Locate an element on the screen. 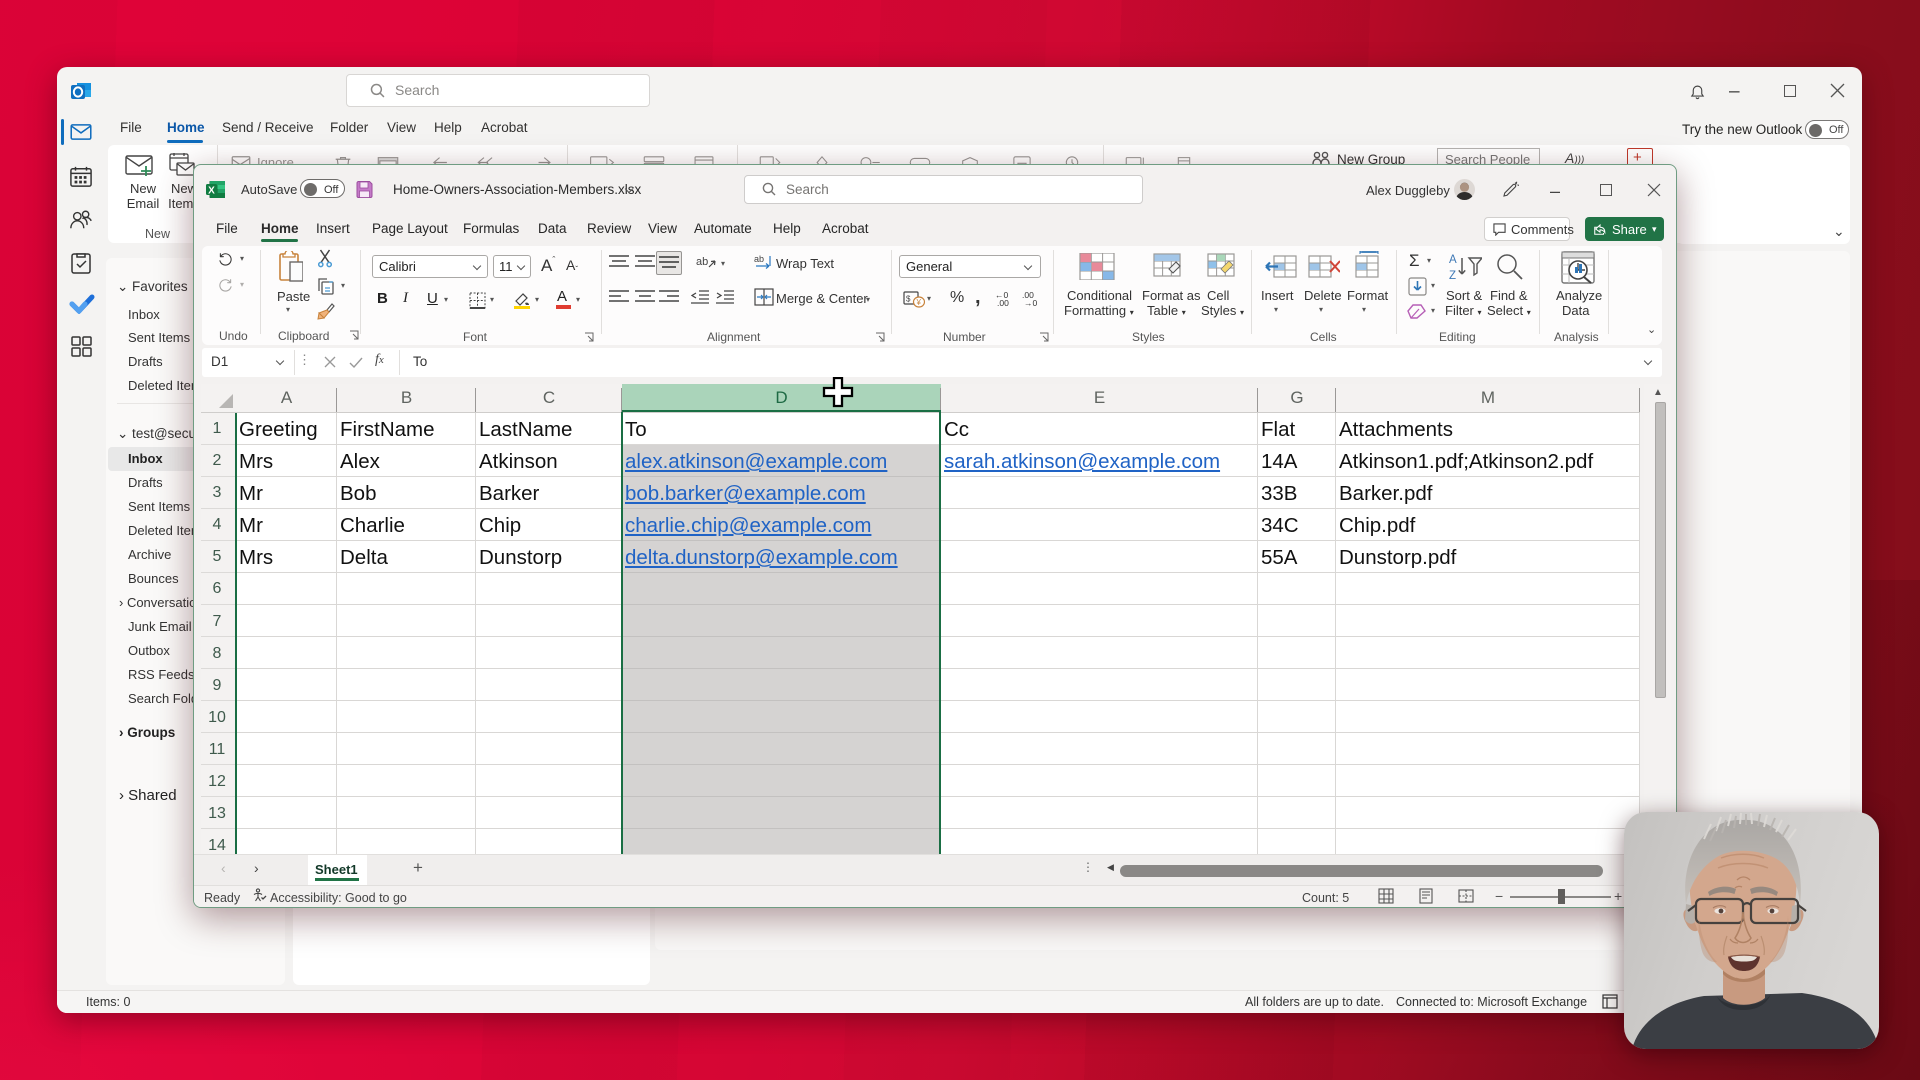 This screenshot has width=1920, height=1080. svg-text: X is located at coordinates (211, 191).